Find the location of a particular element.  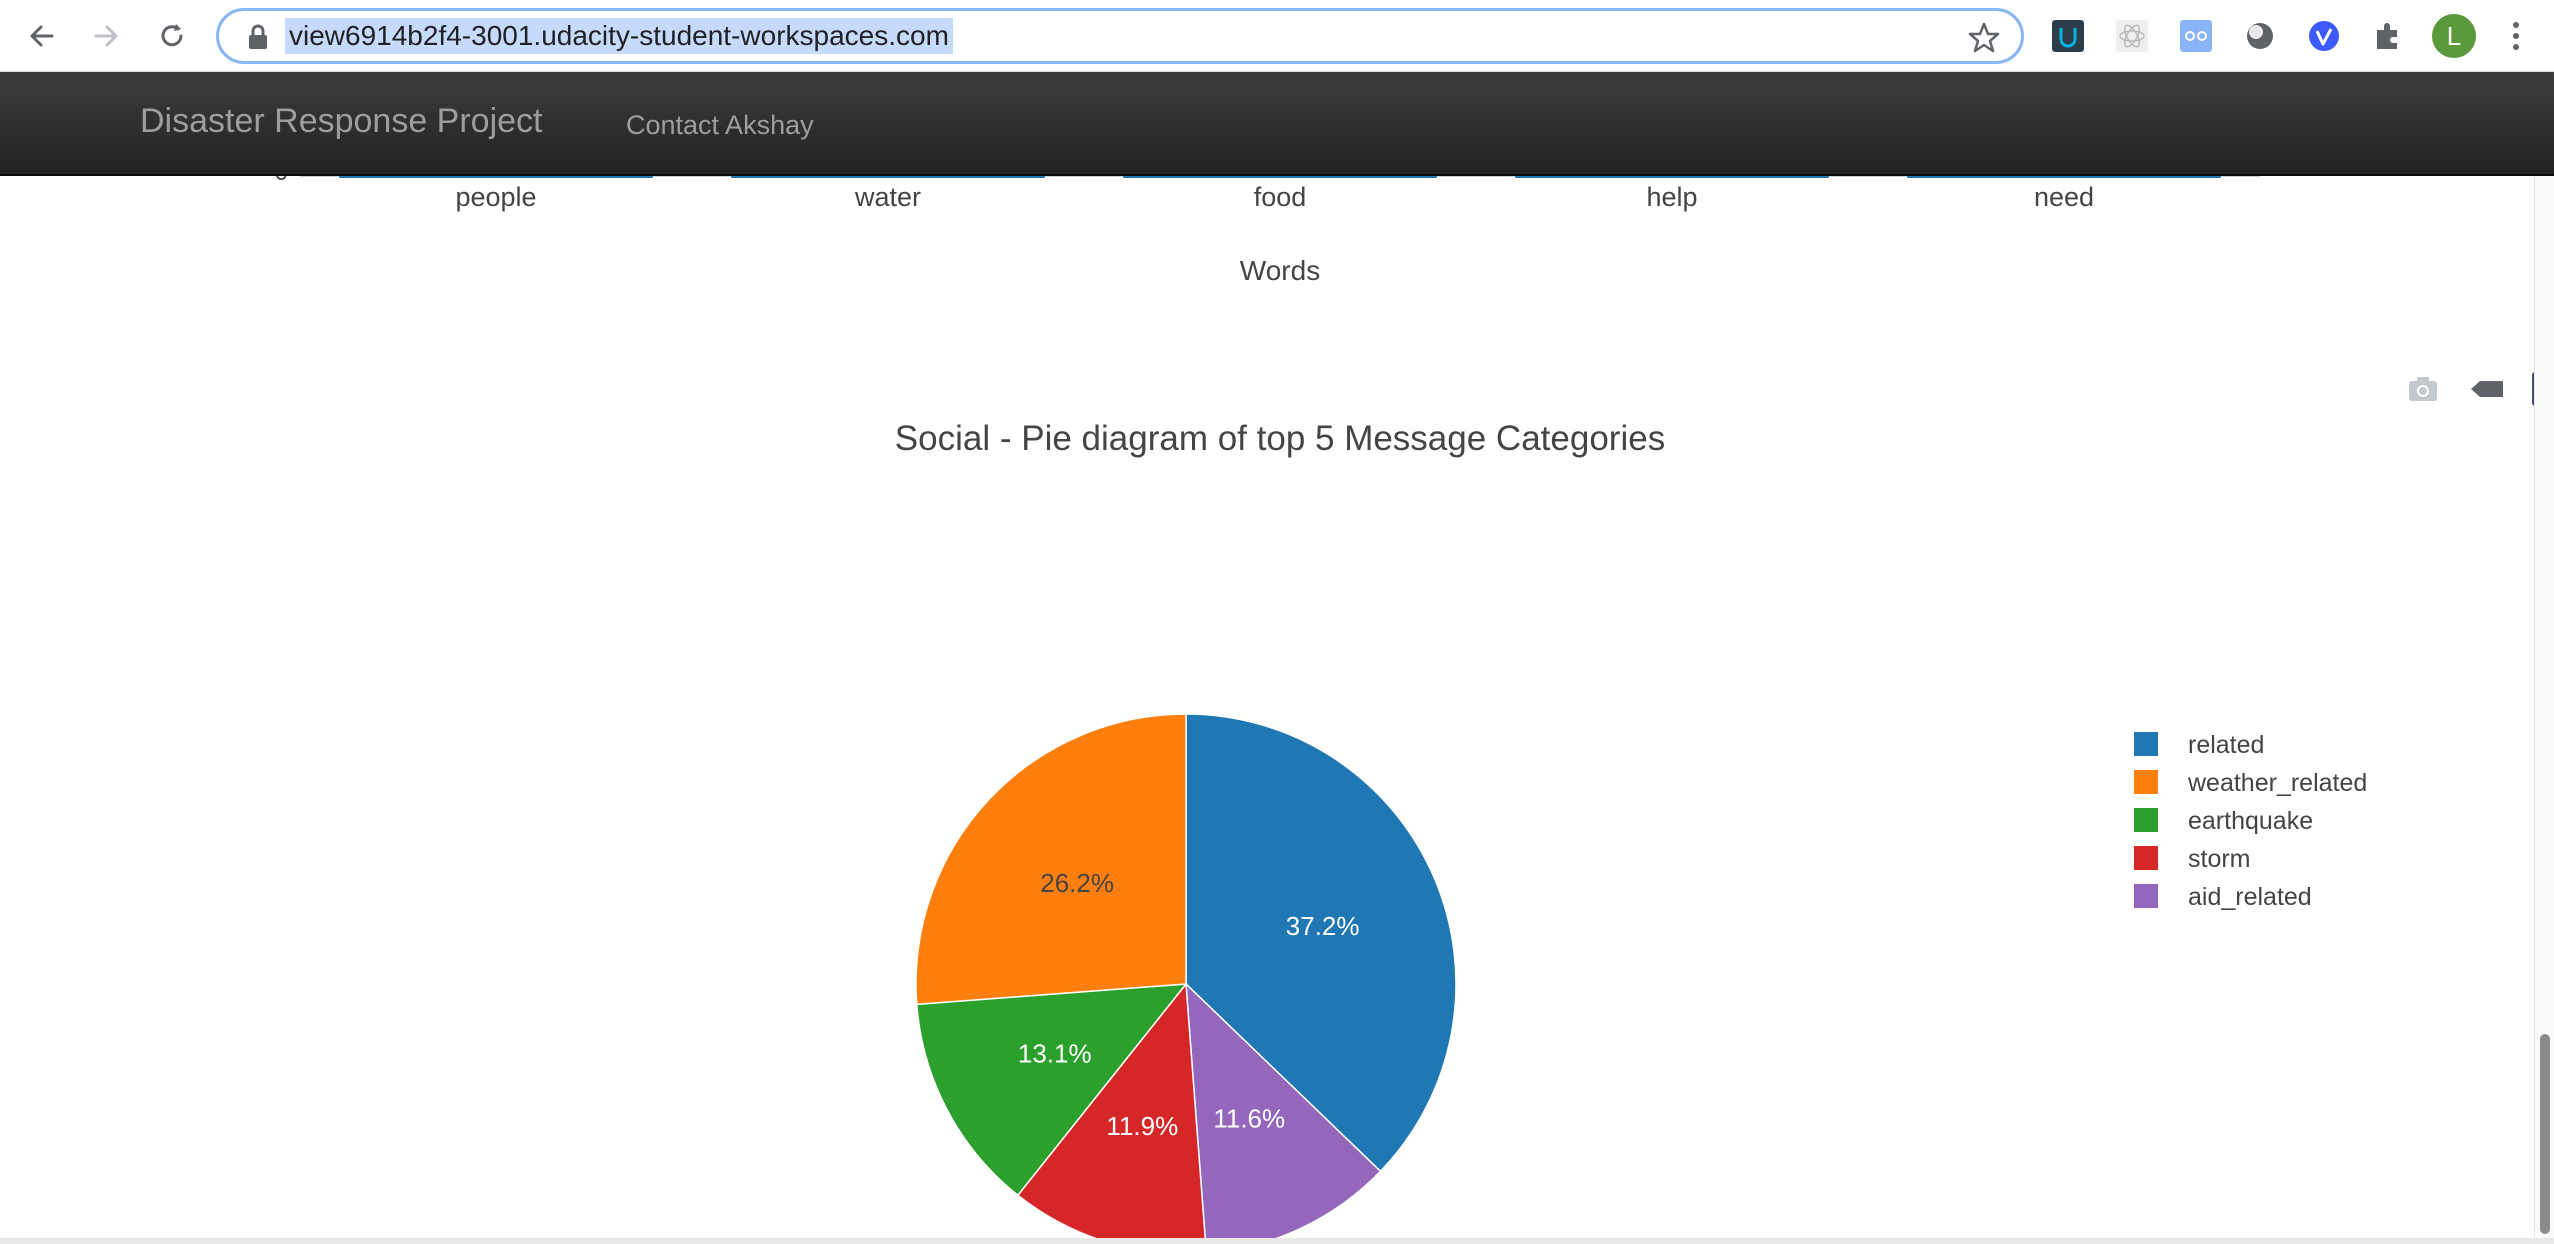

legend-item-related: related is located at coordinates (2199, 745).